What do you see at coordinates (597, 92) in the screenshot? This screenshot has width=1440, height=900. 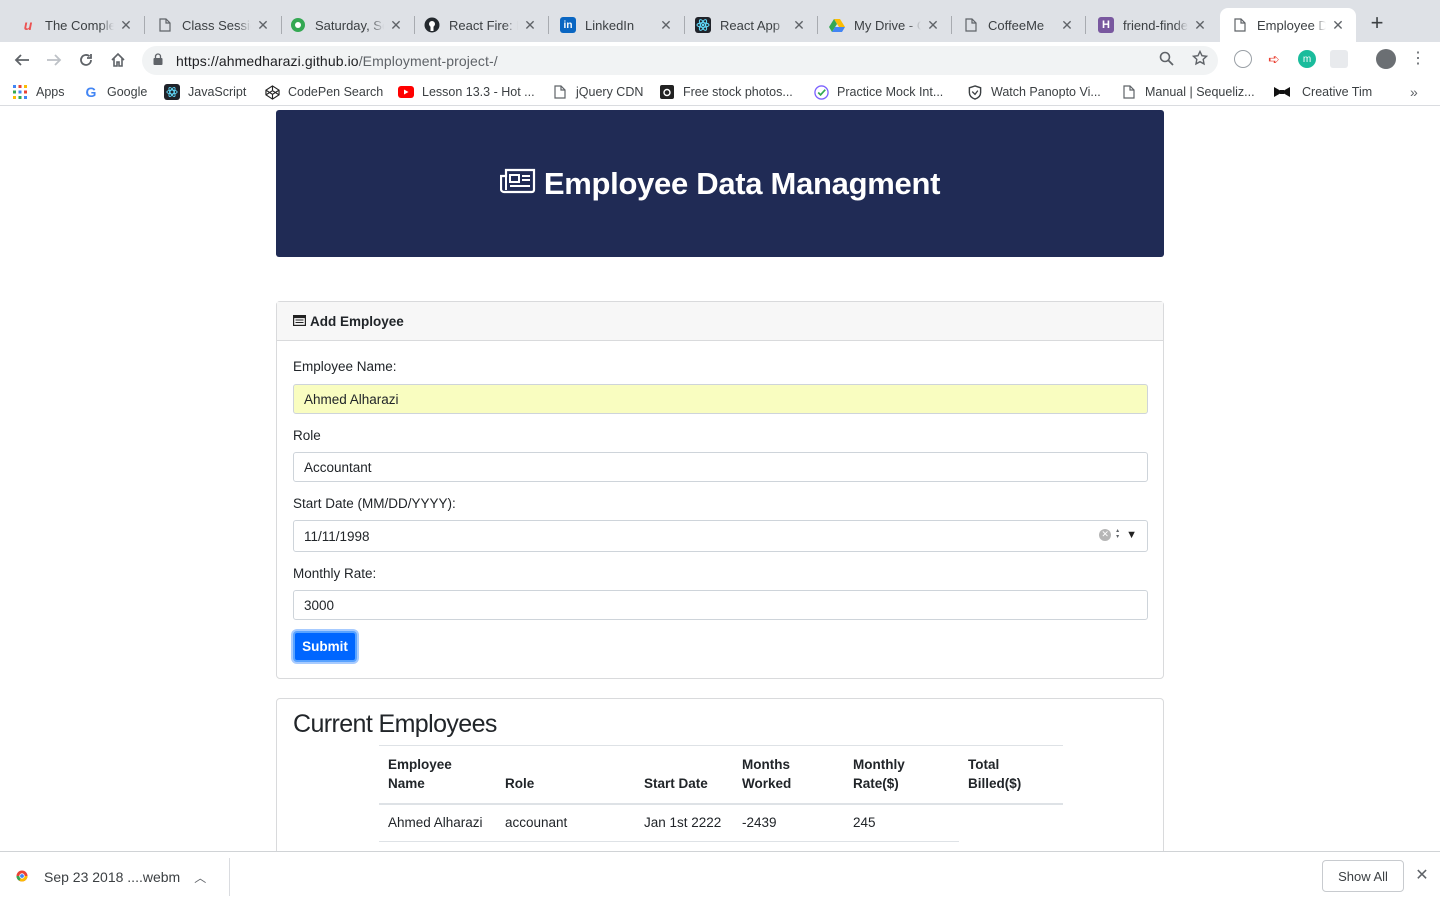 I see `bookmark-jquery: jQuery CDN` at bounding box center [597, 92].